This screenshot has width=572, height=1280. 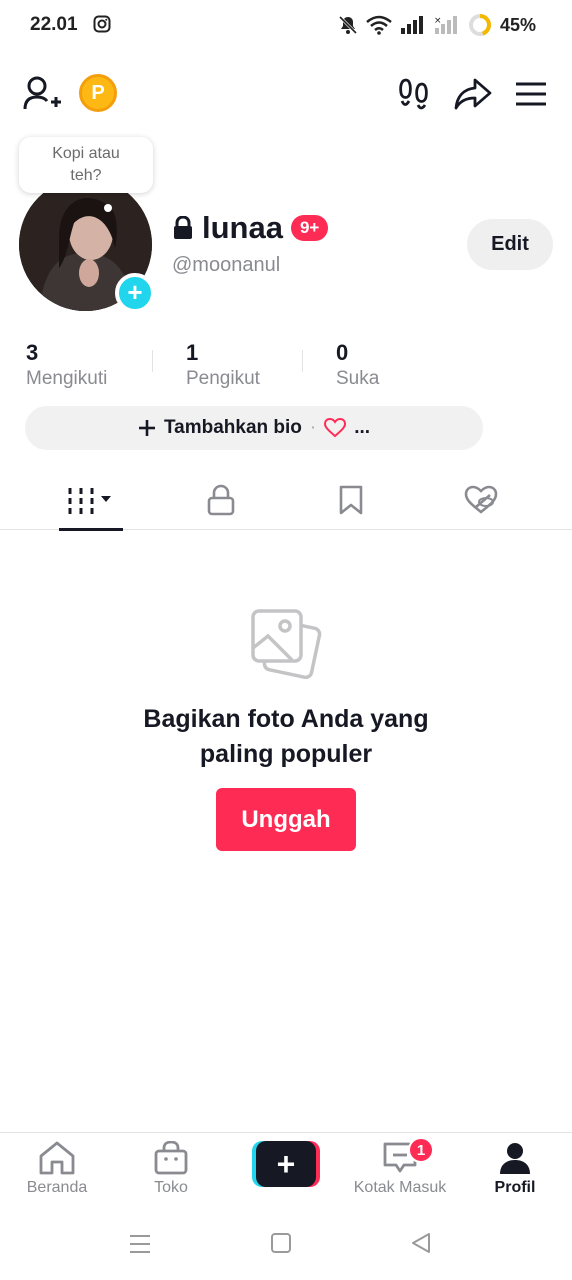 I want to click on bookmark-icon, so click(x=351, y=500).